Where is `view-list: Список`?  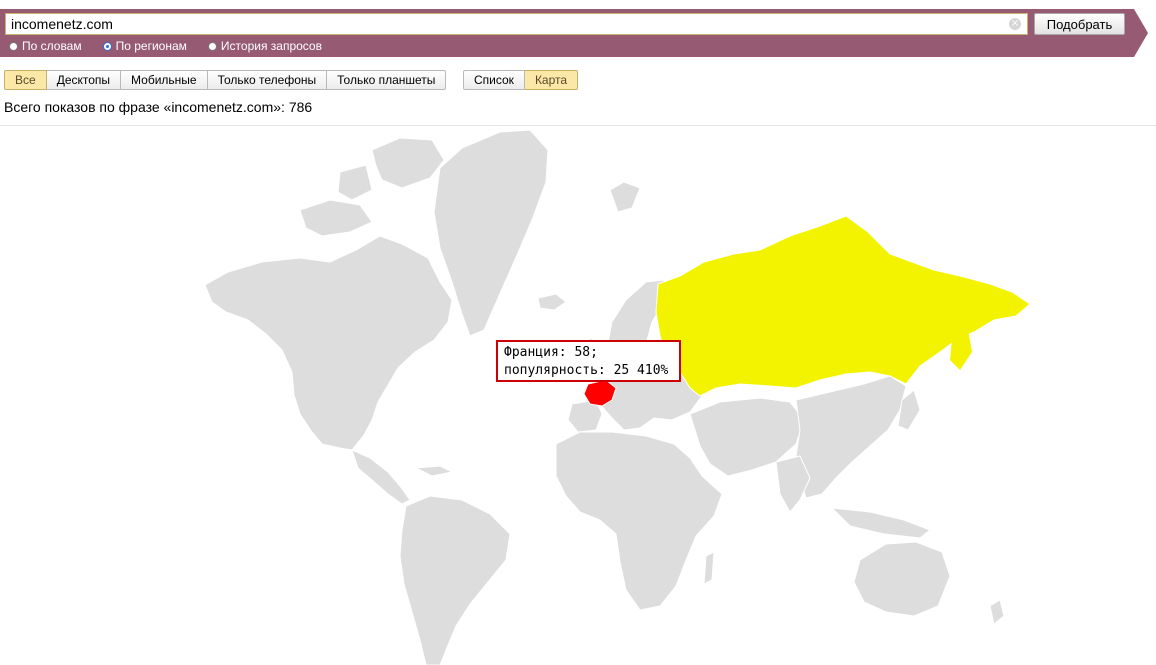 view-list: Список is located at coordinates (494, 80).